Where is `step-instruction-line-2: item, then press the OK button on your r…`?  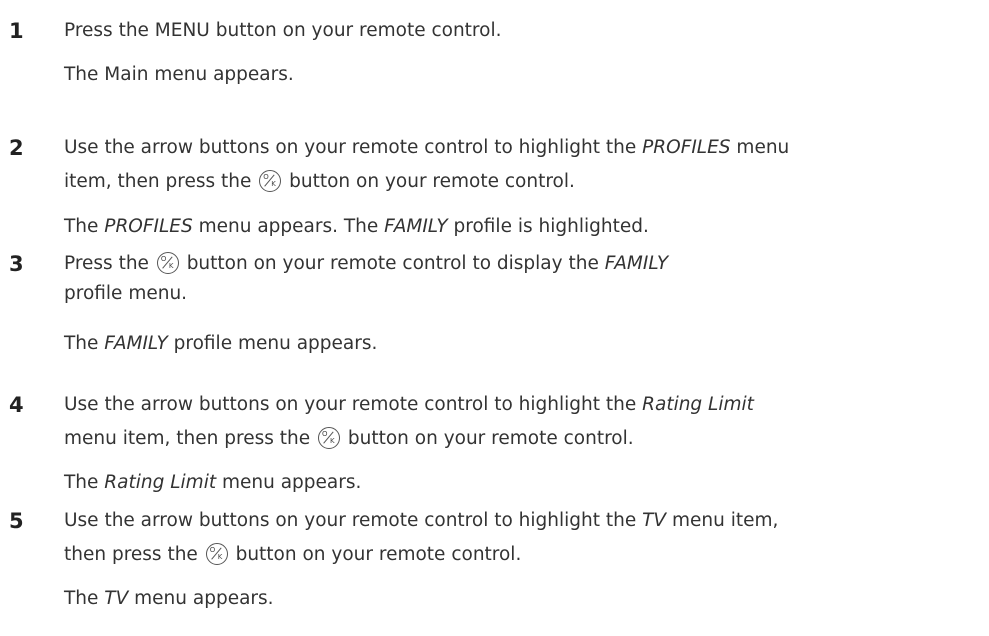
step-instruction-line-2: item, then press the OK button on your r… is located at coordinates (319, 182).